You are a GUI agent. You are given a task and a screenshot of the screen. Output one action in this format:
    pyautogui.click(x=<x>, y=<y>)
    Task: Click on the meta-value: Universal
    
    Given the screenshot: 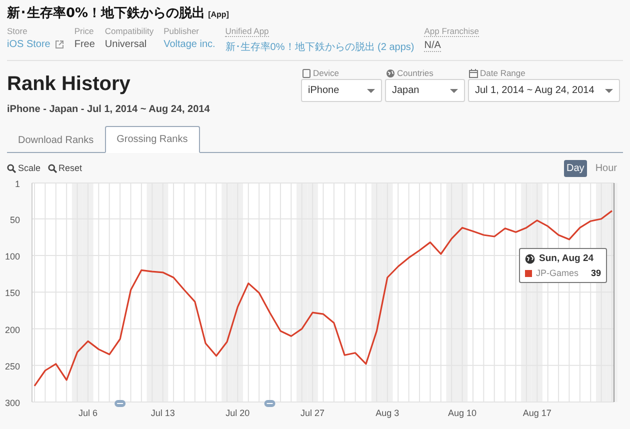 What is the action you would take?
    pyautogui.click(x=125, y=44)
    